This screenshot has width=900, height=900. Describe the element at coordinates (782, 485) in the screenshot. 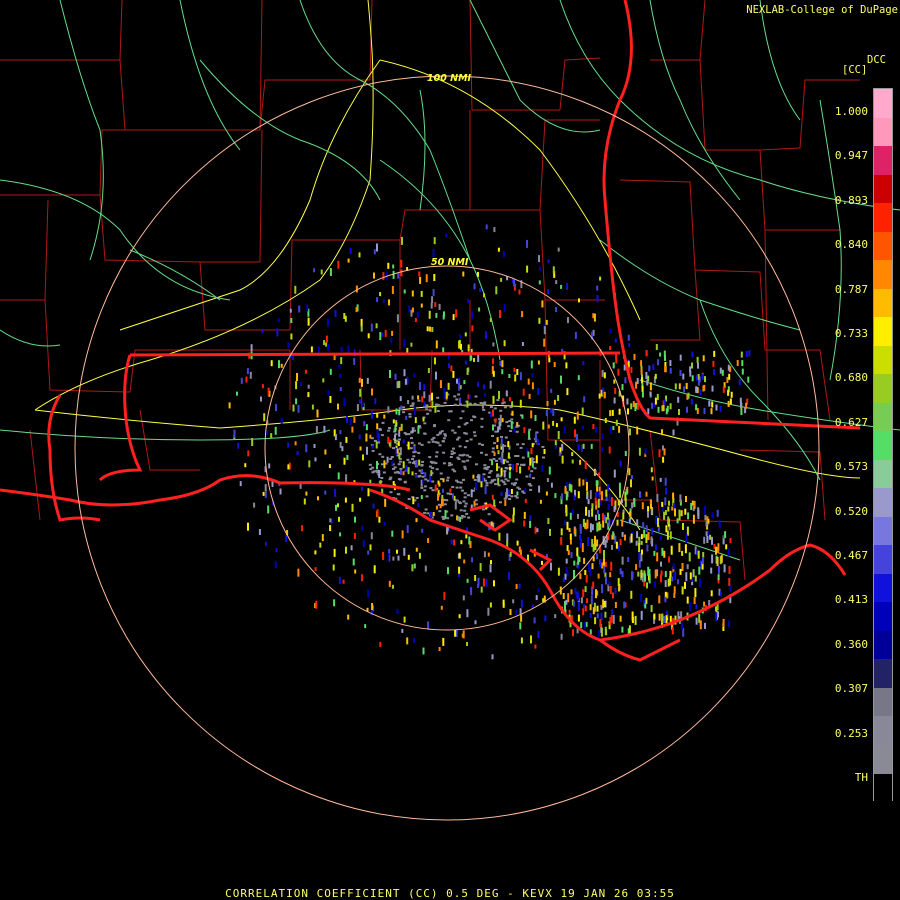

I see `county-line` at that location.